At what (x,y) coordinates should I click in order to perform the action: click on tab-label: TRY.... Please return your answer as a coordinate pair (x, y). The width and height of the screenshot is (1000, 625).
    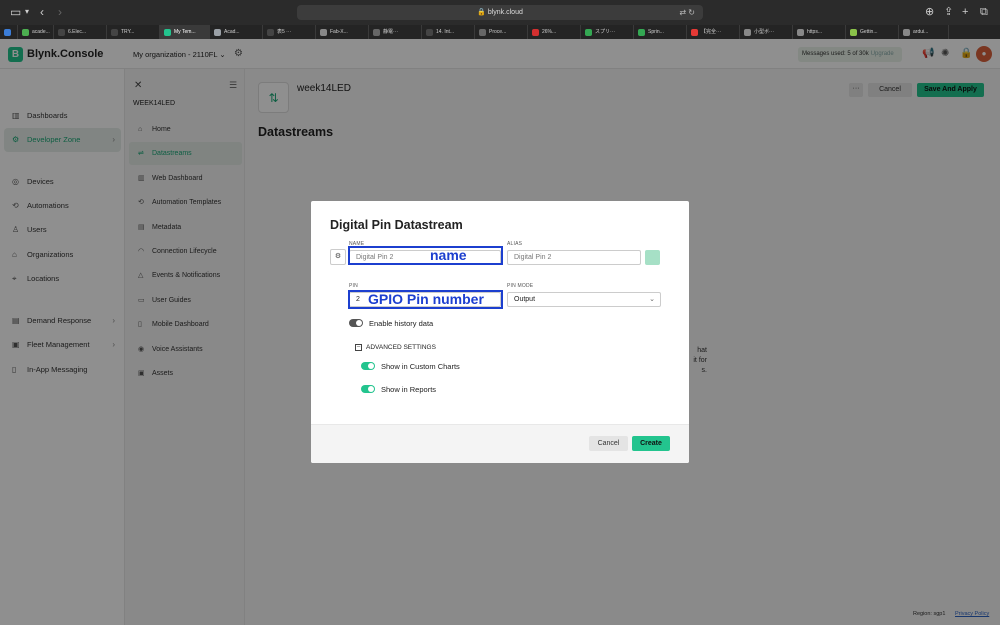
    Looking at the image, I should click on (128, 32).